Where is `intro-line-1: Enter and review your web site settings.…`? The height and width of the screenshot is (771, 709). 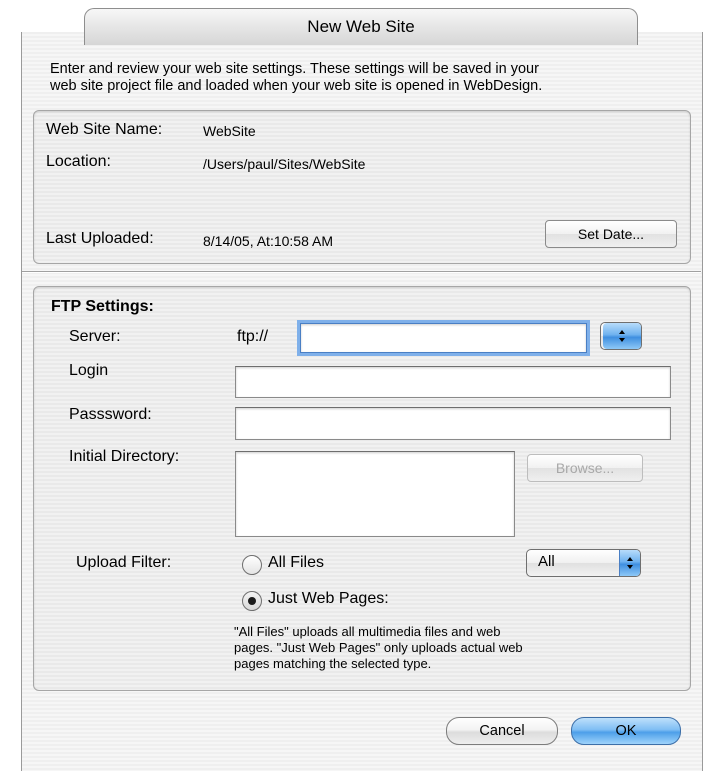 intro-line-1: Enter and review your web site settings.… is located at coordinates (294, 69).